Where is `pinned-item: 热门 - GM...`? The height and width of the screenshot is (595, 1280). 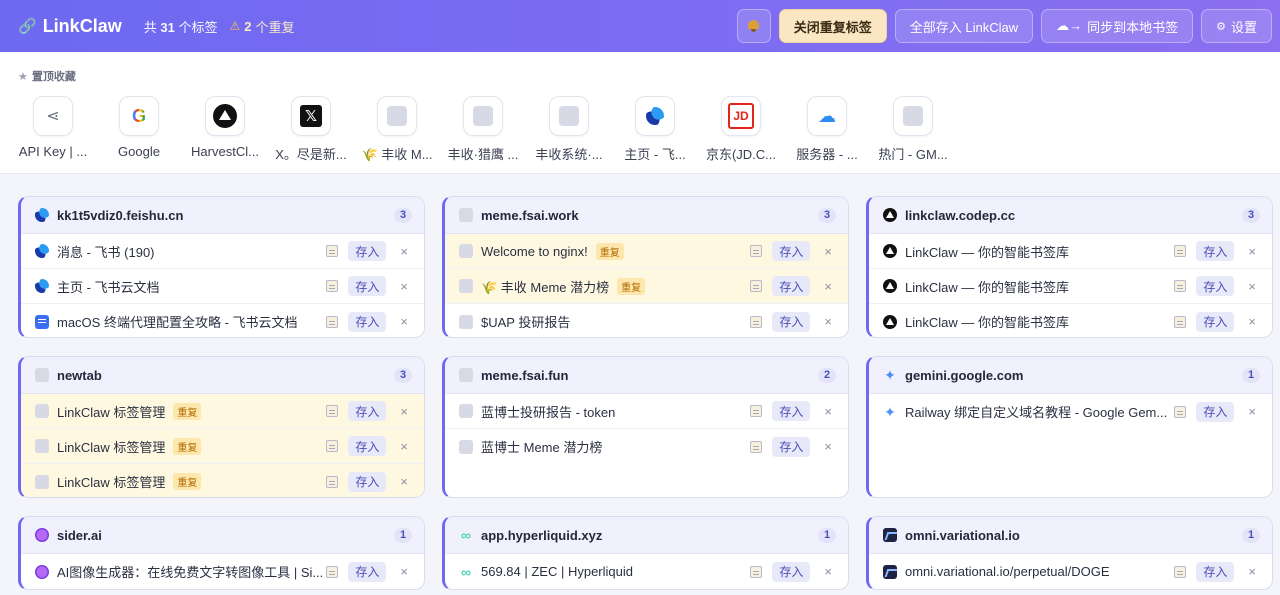
pinned-item: 热门 - GM... is located at coordinates (913, 129).